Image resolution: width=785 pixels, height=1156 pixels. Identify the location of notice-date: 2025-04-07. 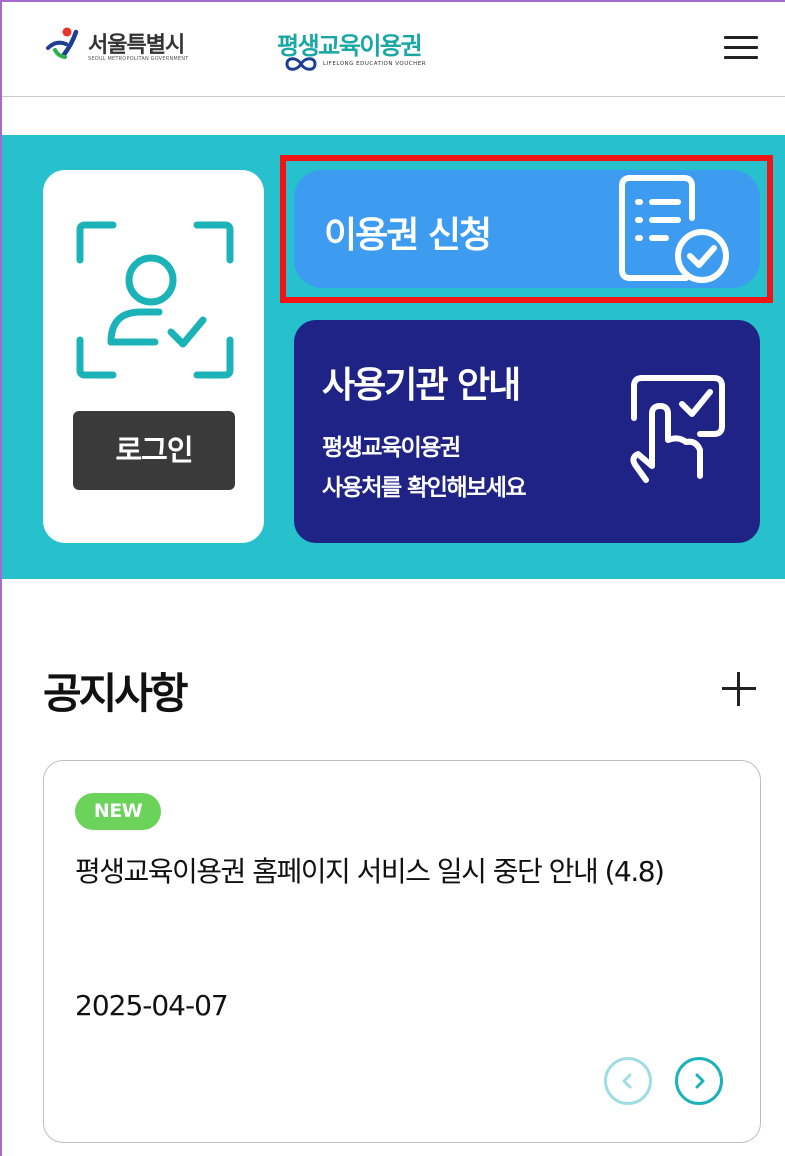
(152, 1005).